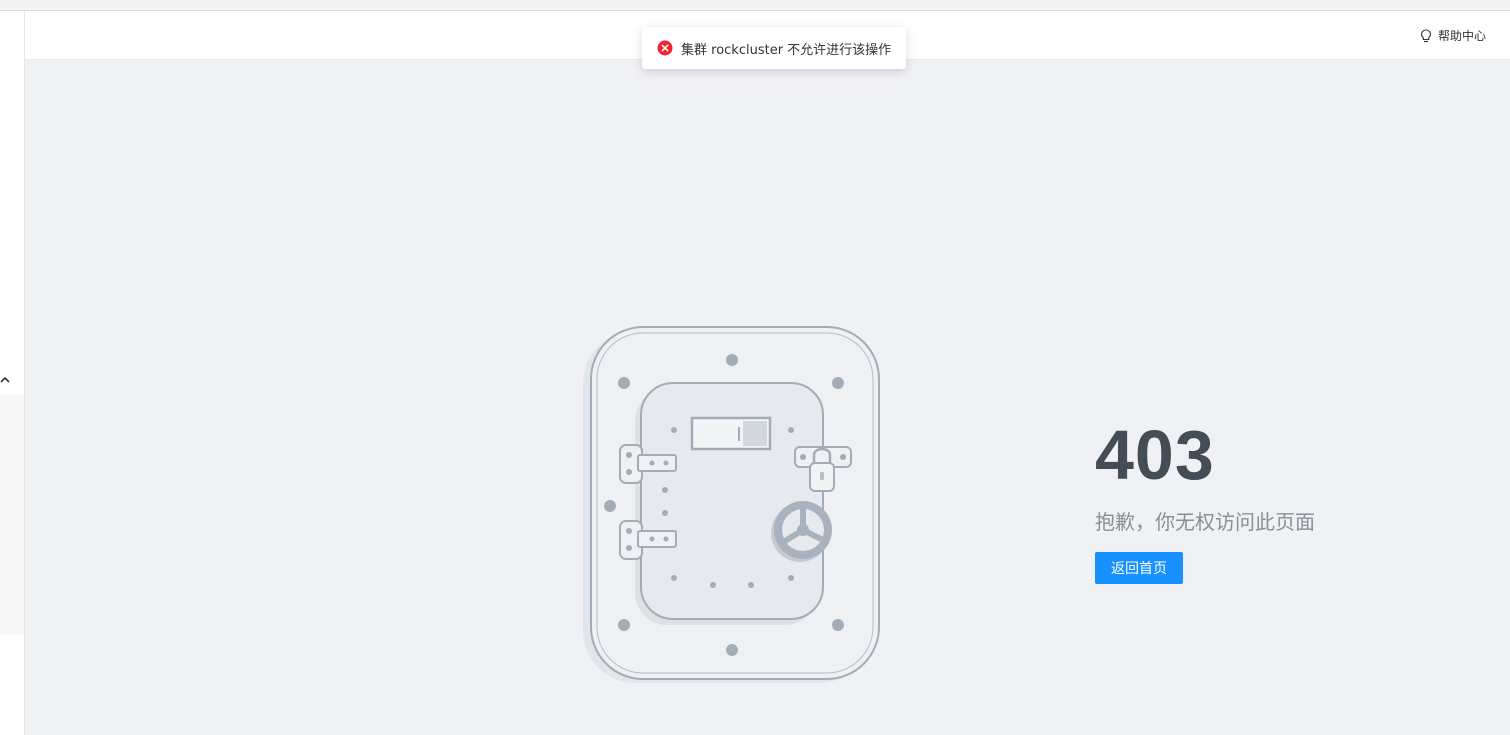 This screenshot has height=735, width=1510. What do you see at coordinates (731, 504) in the screenshot?
I see `locked-vault-door-icon` at bounding box center [731, 504].